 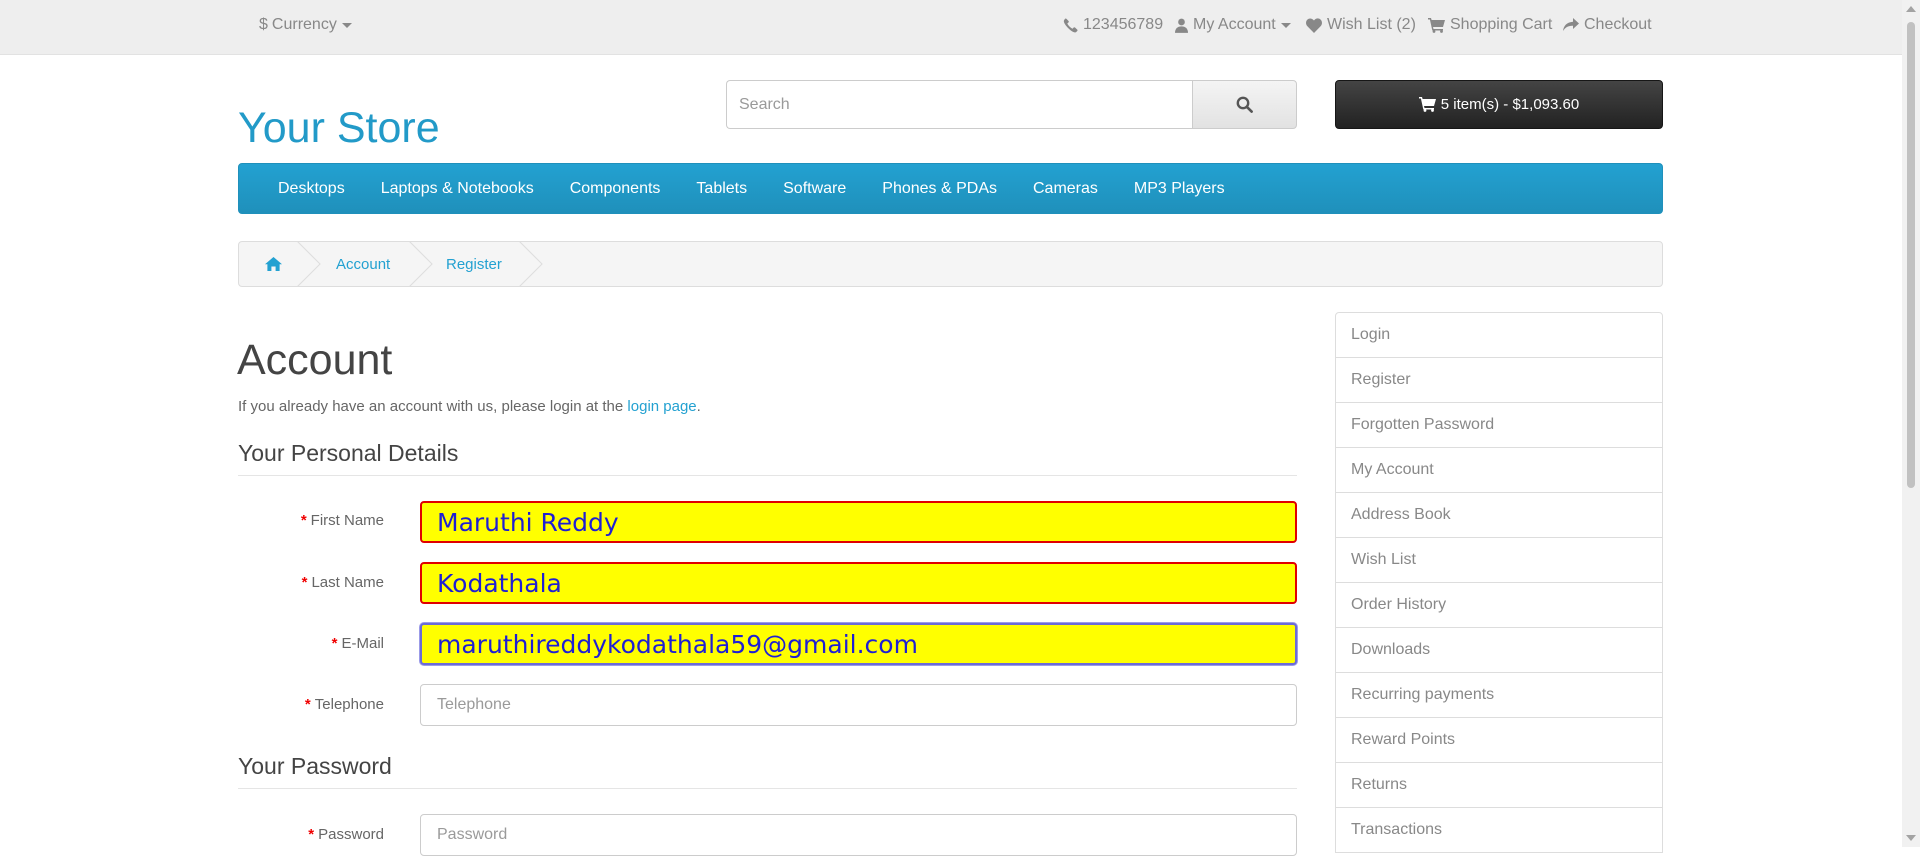 I want to click on last-name-label: * Last Name, so click(x=311, y=582).